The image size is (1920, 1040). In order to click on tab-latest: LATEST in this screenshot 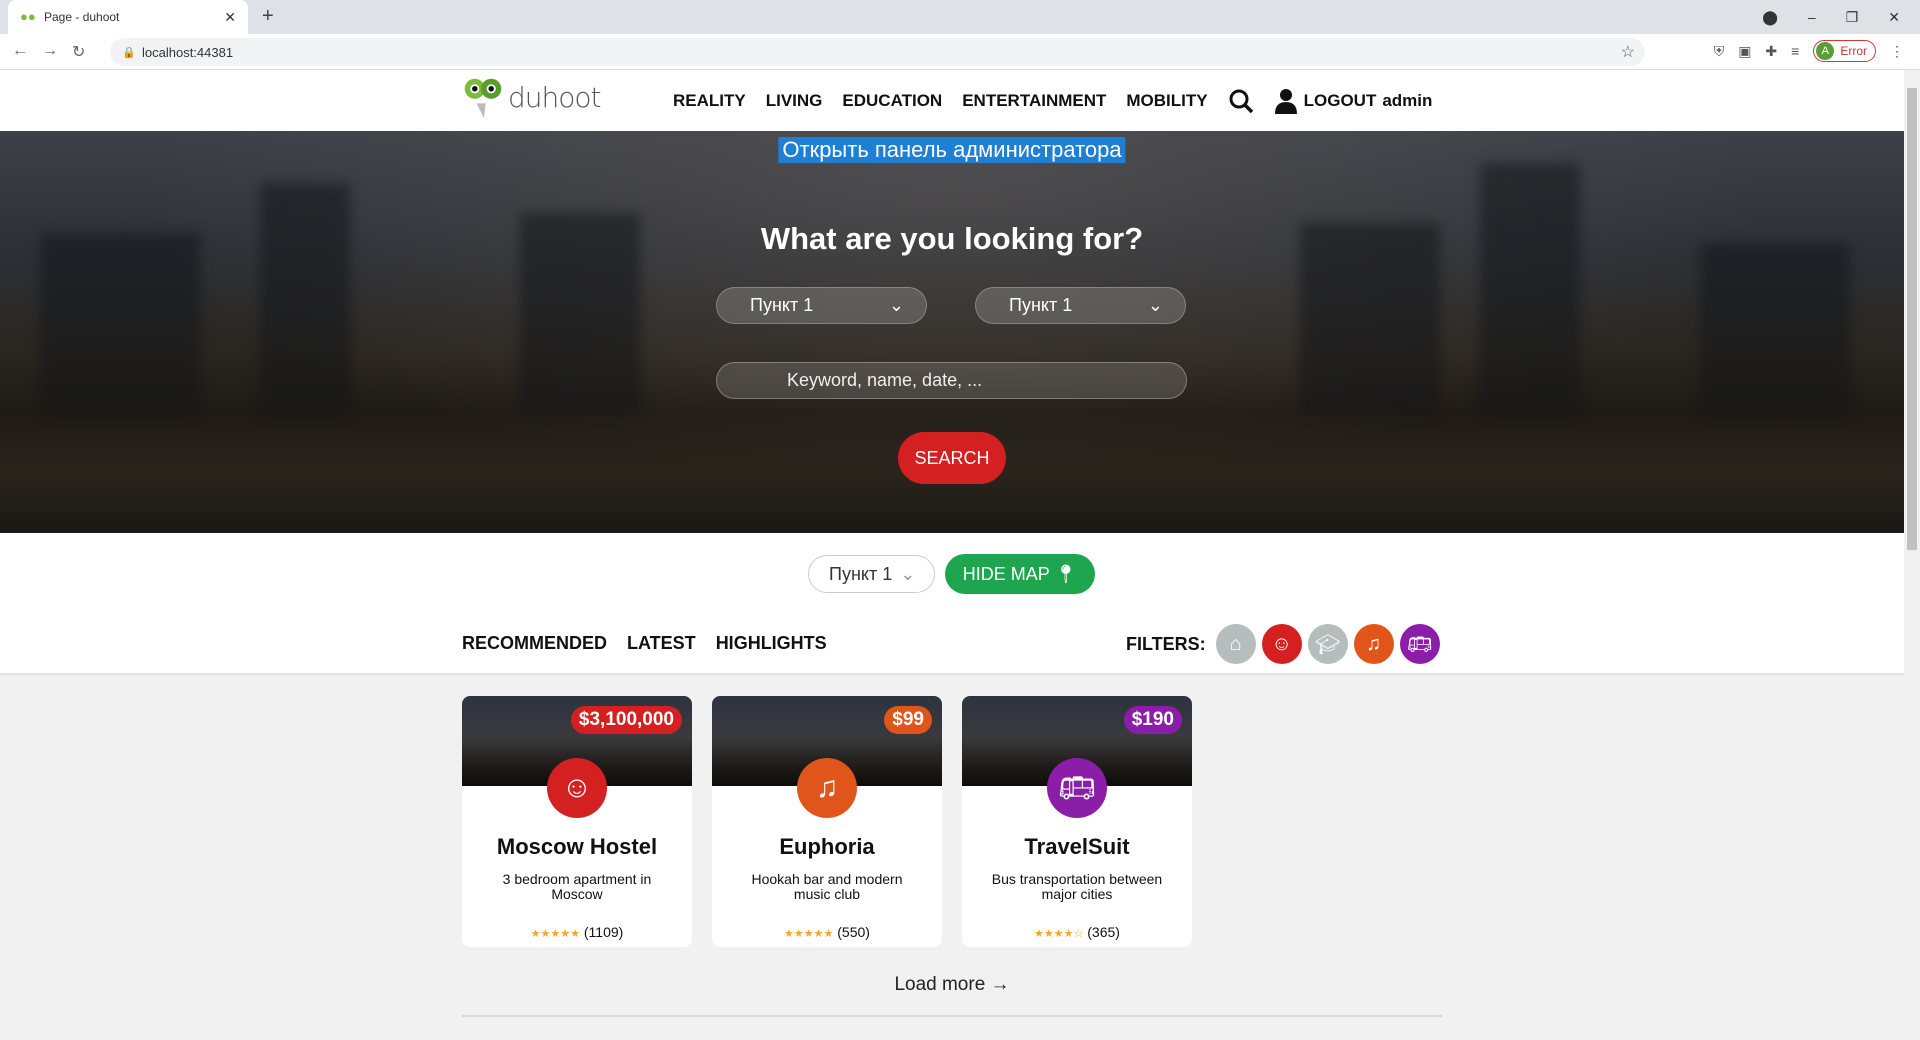, I will do `click(661, 643)`.